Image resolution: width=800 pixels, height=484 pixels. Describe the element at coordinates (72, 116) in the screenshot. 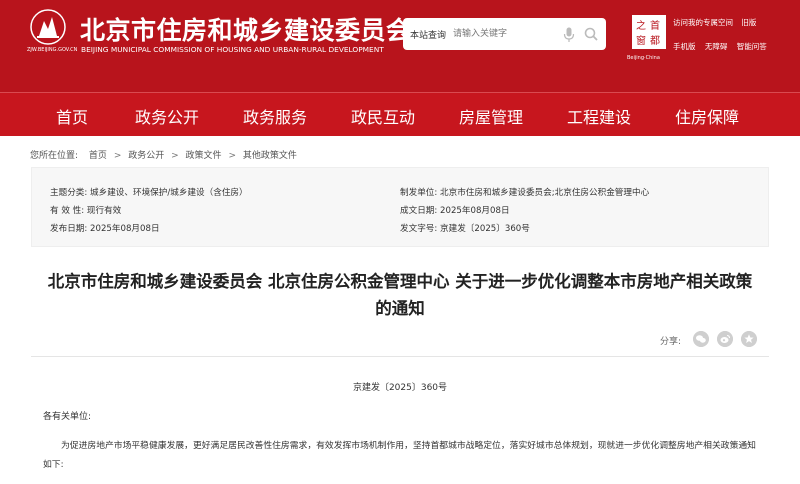

I see `nav-item-home: 首页` at that location.